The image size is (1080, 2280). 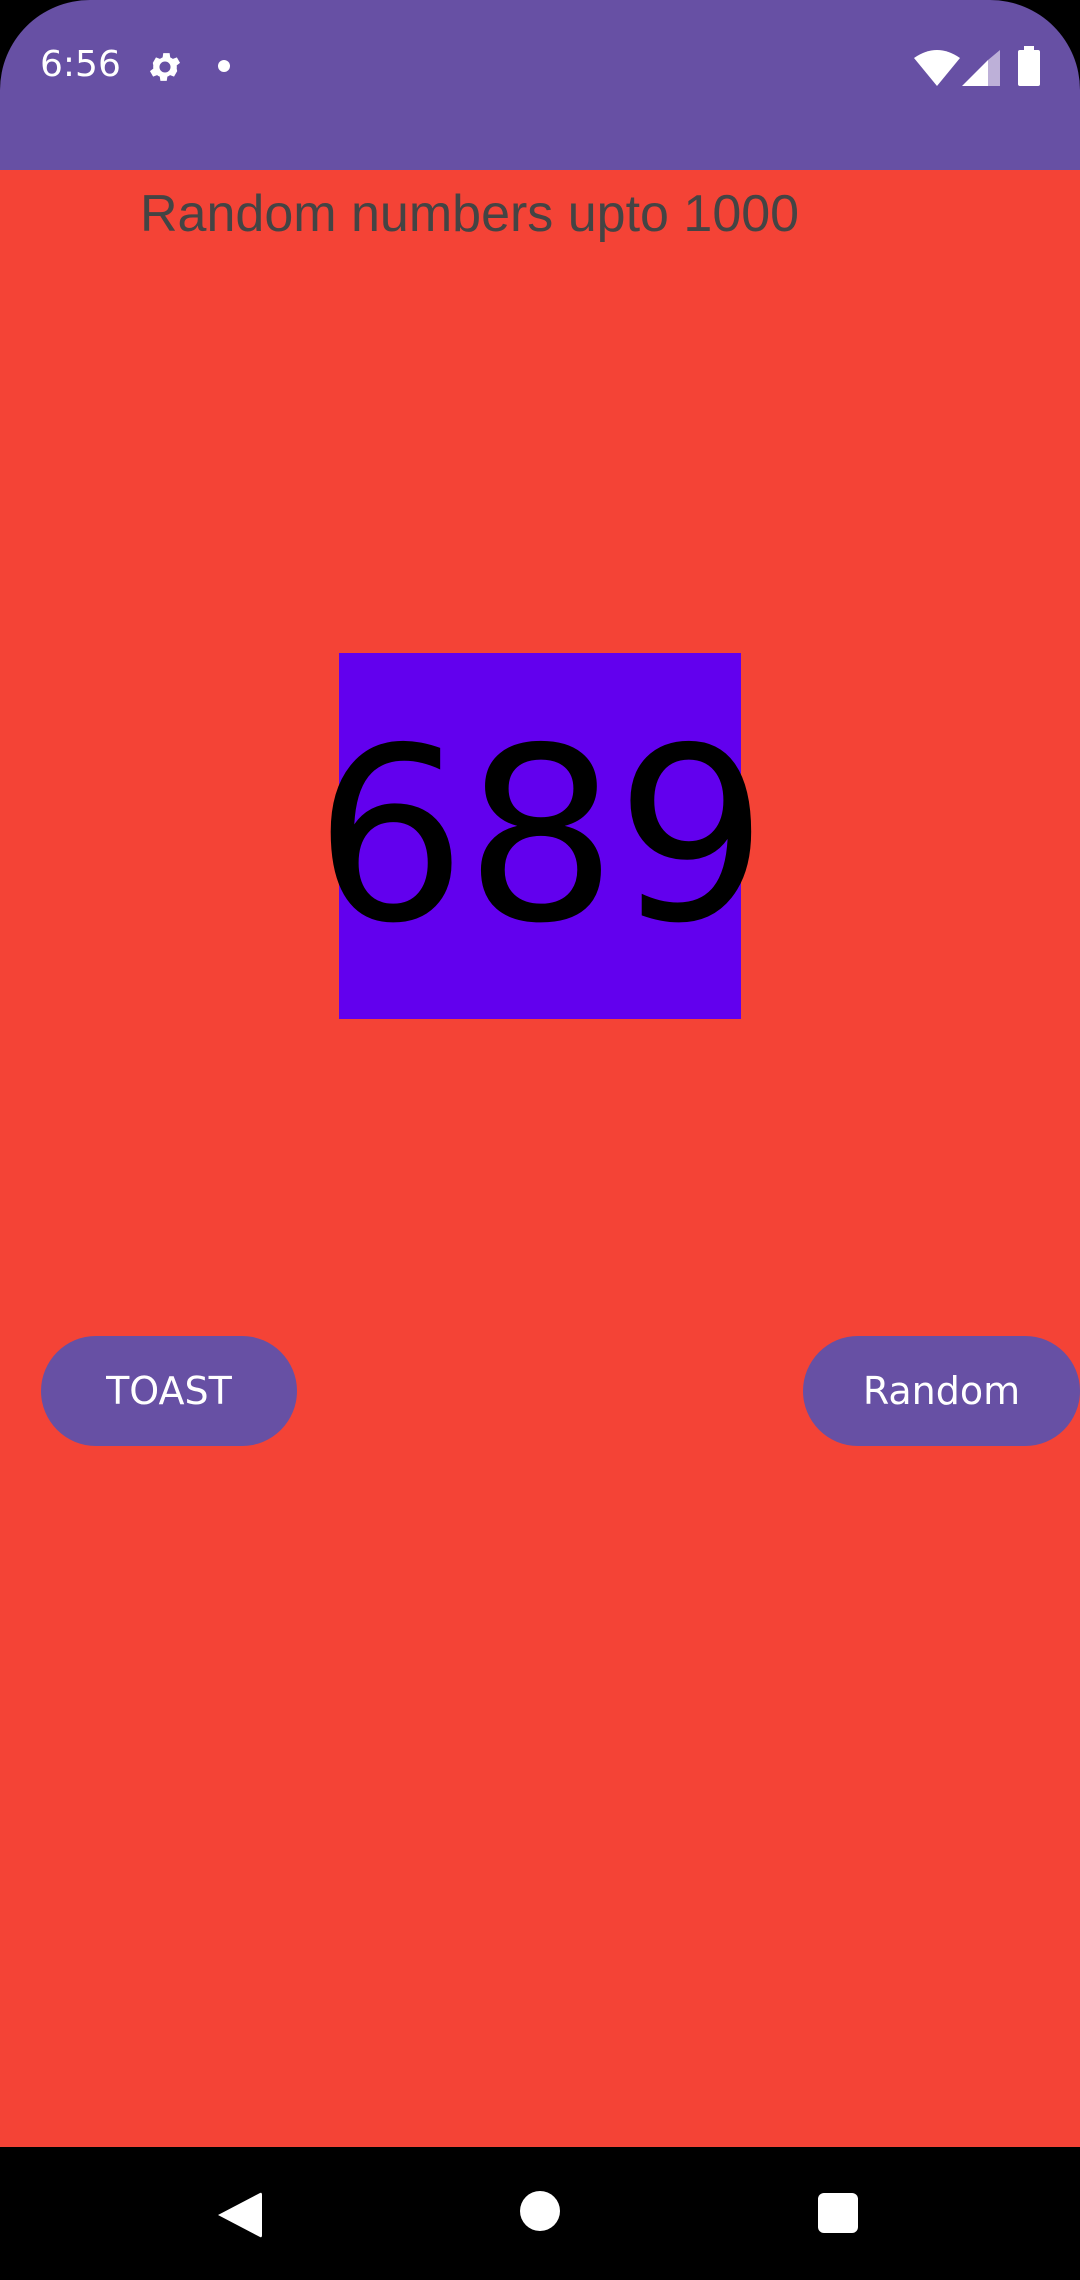 I want to click on random-number-value: 689, so click(x=540, y=836).